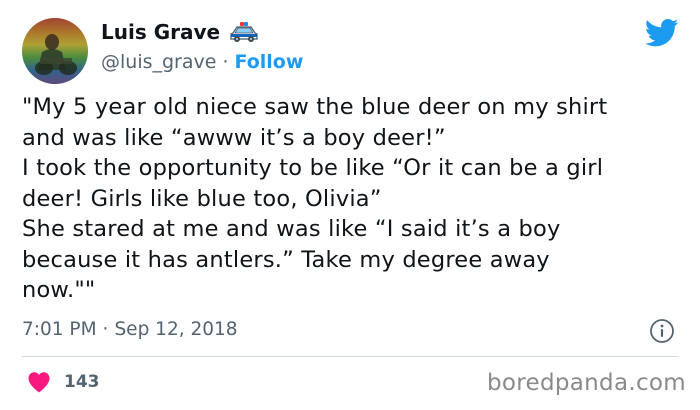  Describe the element at coordinates (269, 62) in the screenshot. I see `follow-button: Follow` at that location.